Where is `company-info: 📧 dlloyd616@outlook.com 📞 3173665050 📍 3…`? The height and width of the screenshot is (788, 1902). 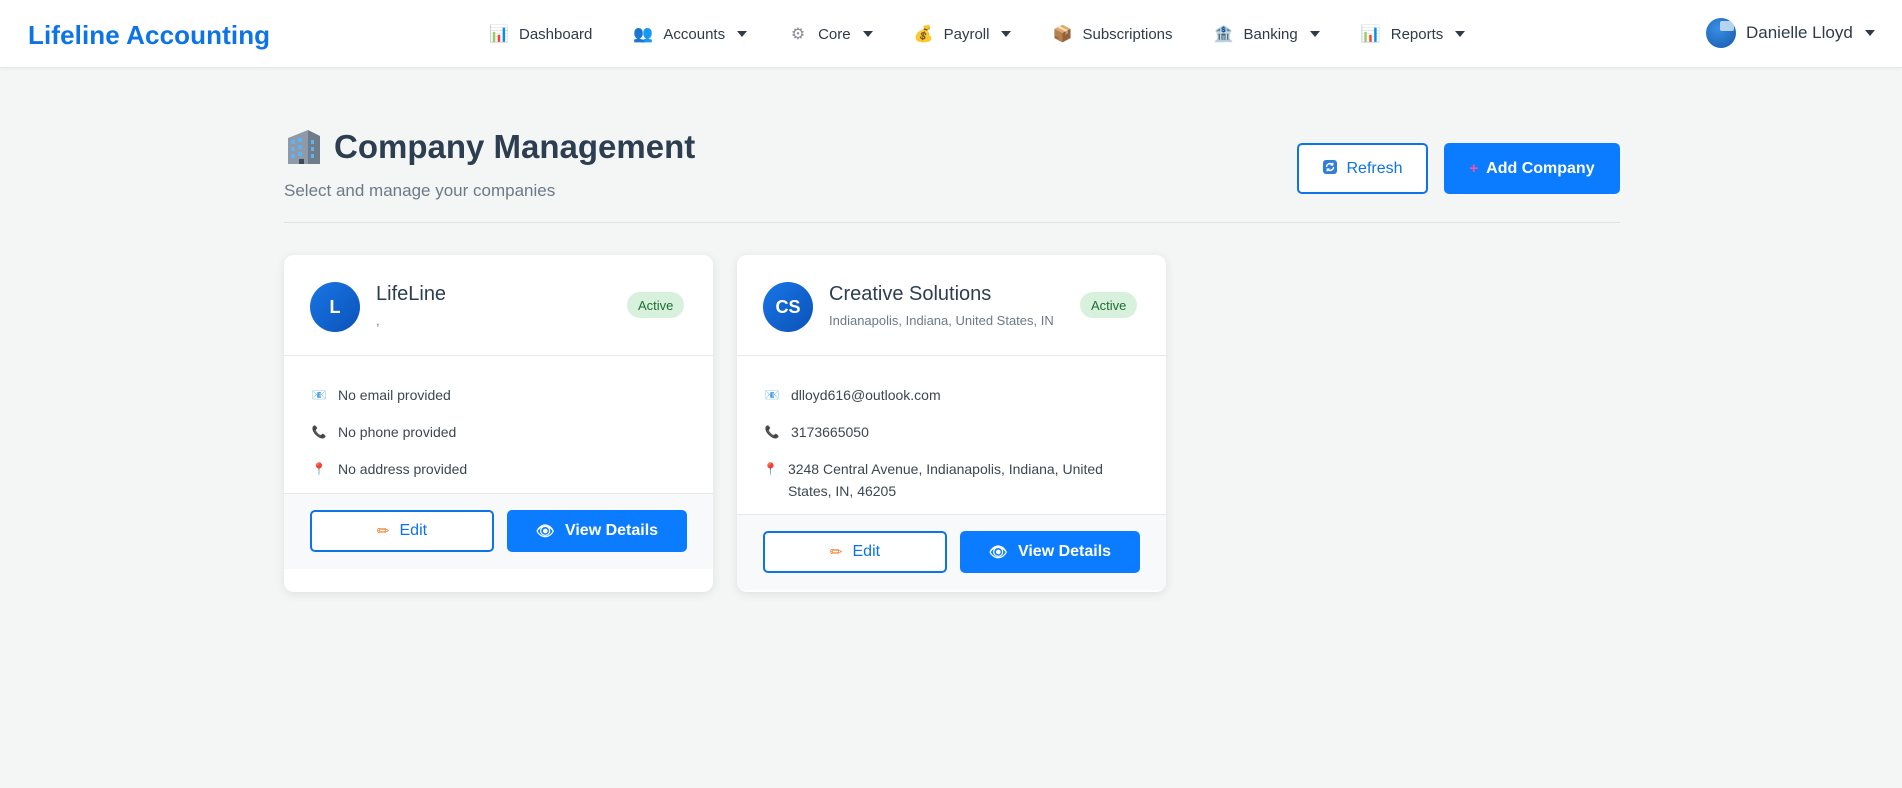
company-info: 📧 dlloyd616@outlook.com 📞 3173665050 📍 3… is located at coordinates (943, 450).